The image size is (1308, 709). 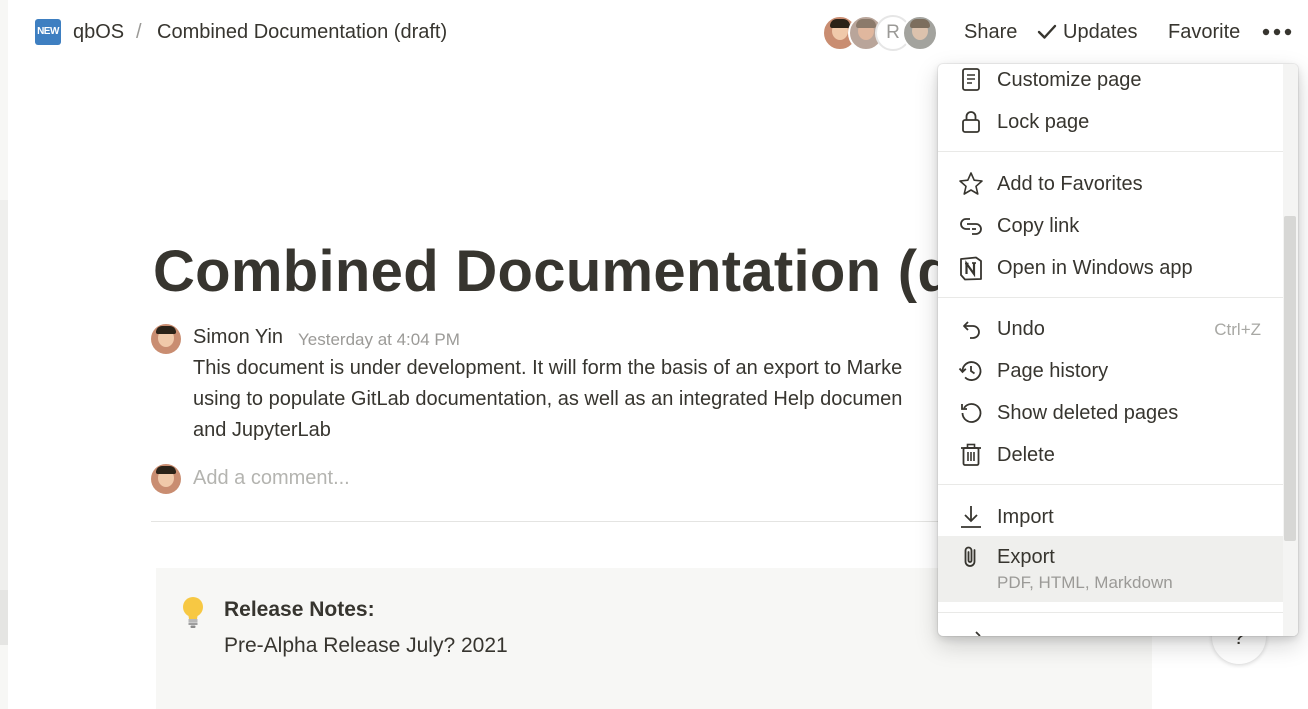 I want to click on comment-timestamp: Yesterday at 4:04 PM, so click(x=379, y=339).